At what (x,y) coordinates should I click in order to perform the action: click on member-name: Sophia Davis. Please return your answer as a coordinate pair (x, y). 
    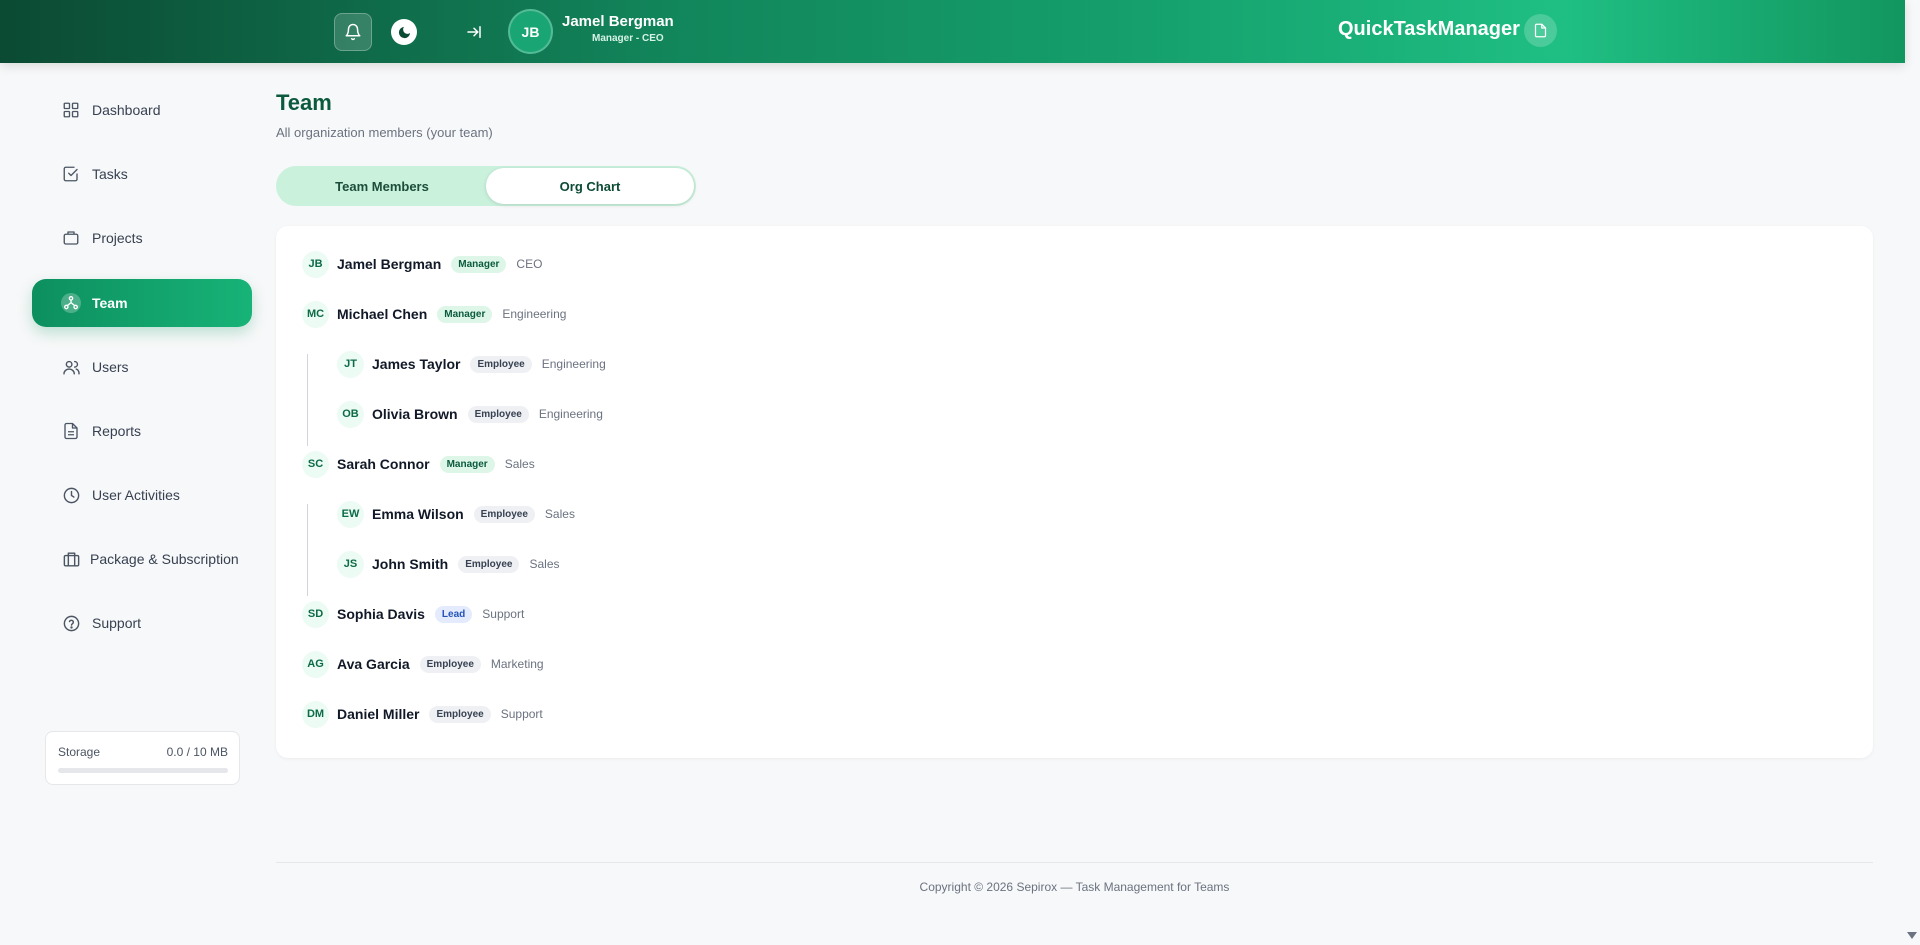
    Looking at the image, I should click on (381, 614).